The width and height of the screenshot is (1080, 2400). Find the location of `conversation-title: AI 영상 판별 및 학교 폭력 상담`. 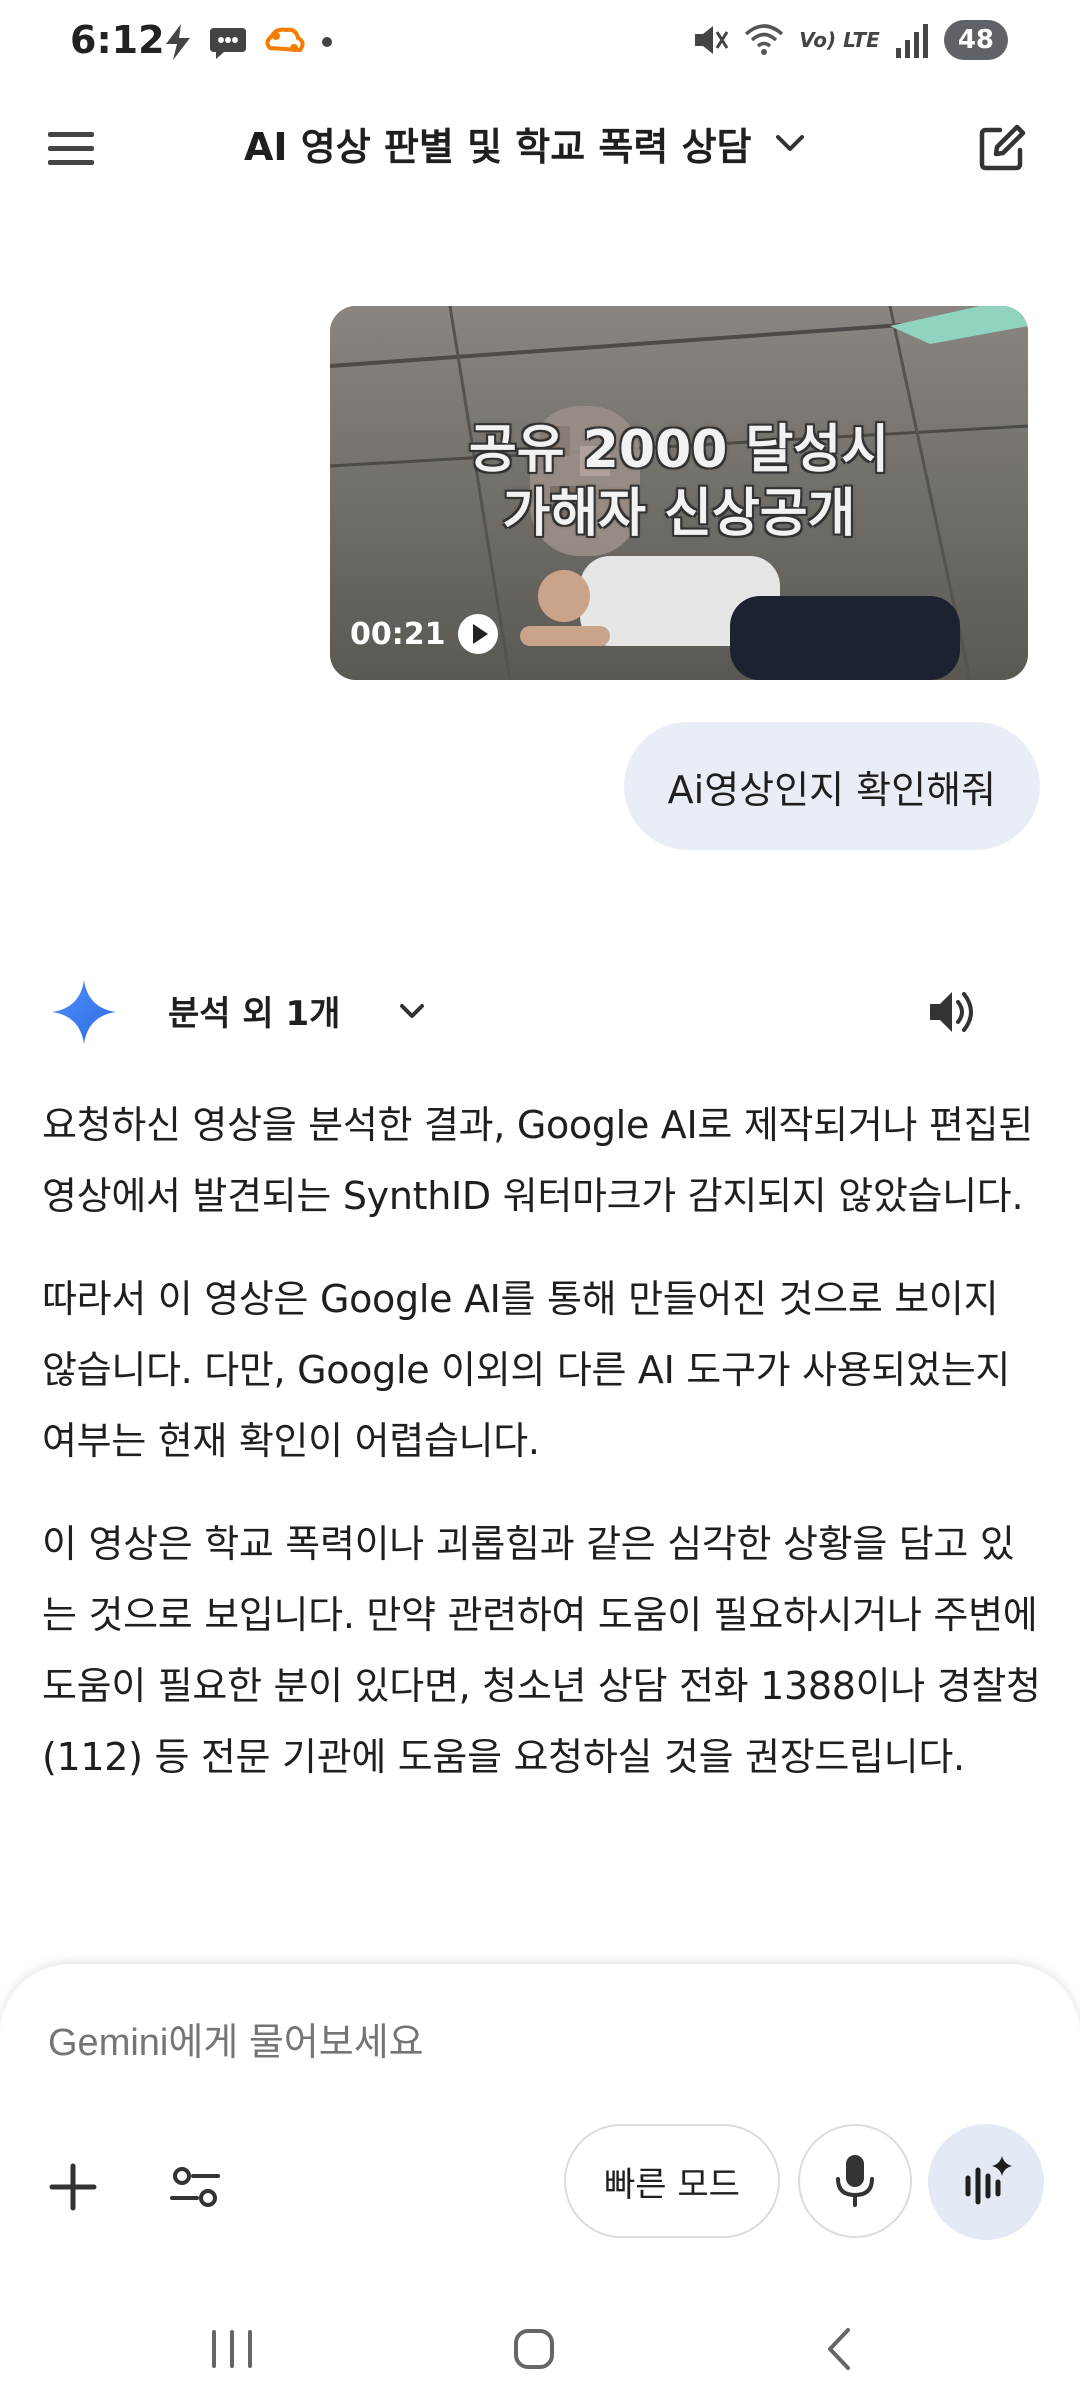

conversation-title: AI 영상 판별 및 학교 폭력 상담 is located at coordinates (498, 147).